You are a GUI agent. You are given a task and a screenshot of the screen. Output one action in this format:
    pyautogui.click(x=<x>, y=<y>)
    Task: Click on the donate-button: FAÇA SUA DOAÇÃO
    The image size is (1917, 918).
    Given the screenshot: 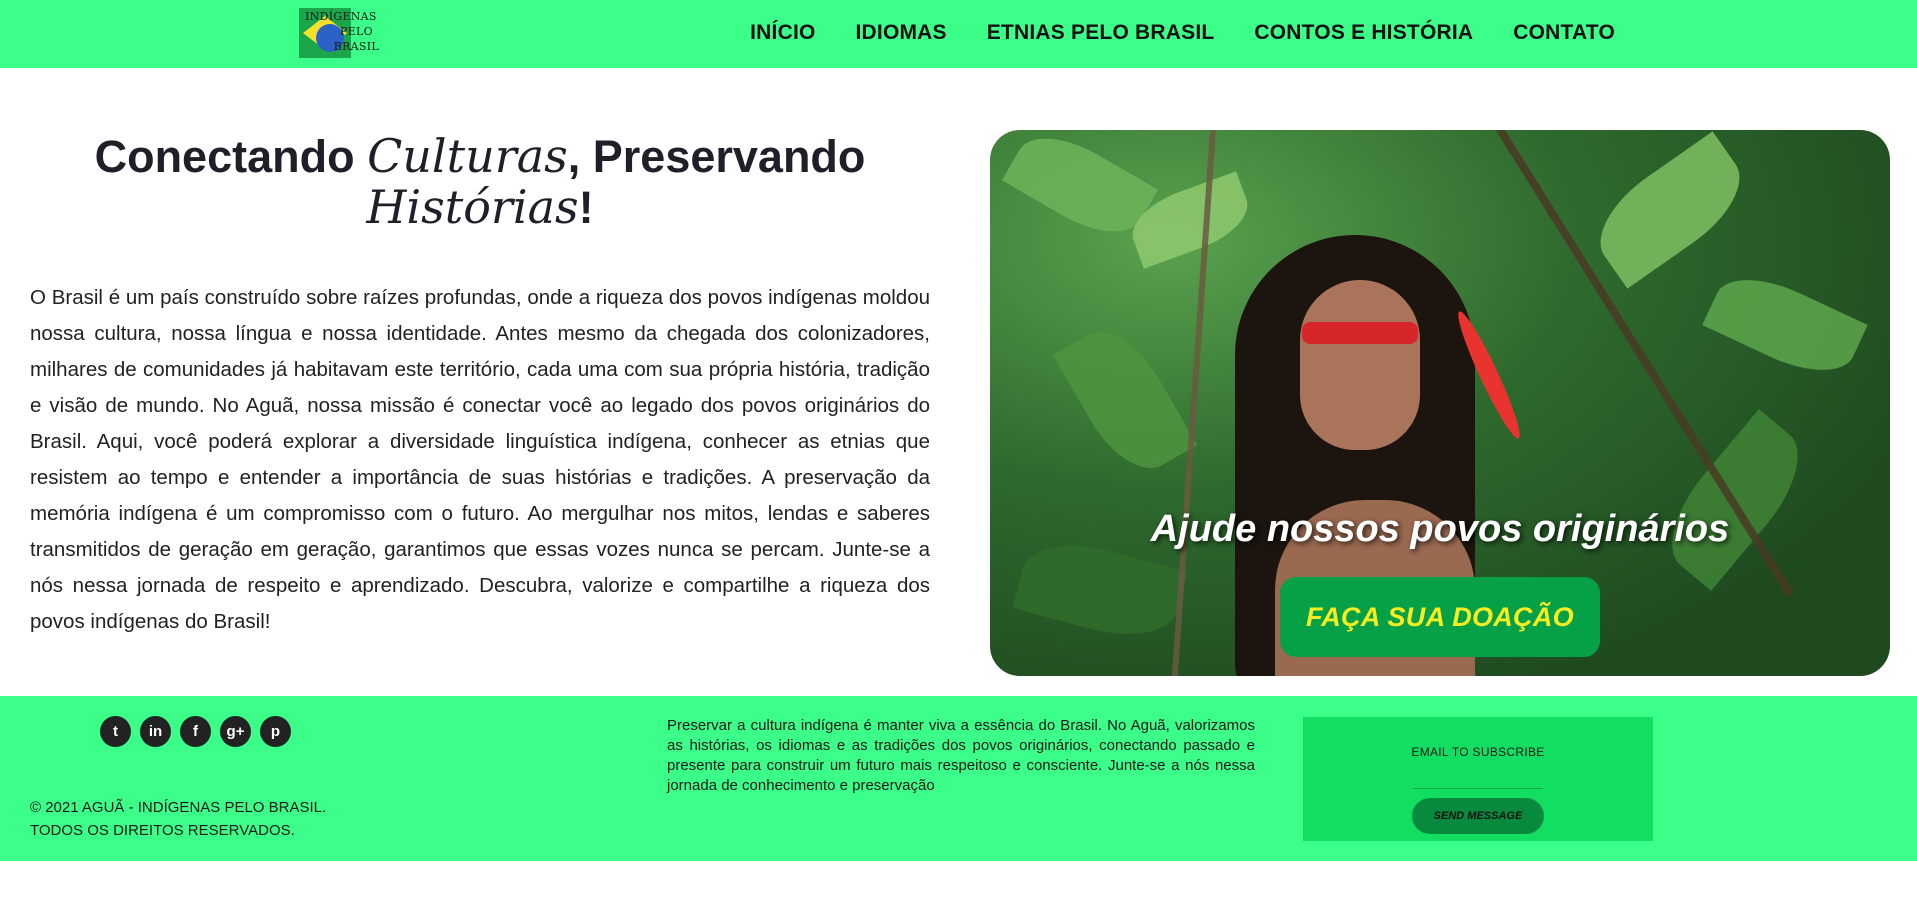 What is the action you would take?
    pyautogui.click(x=1440, y=617)
    